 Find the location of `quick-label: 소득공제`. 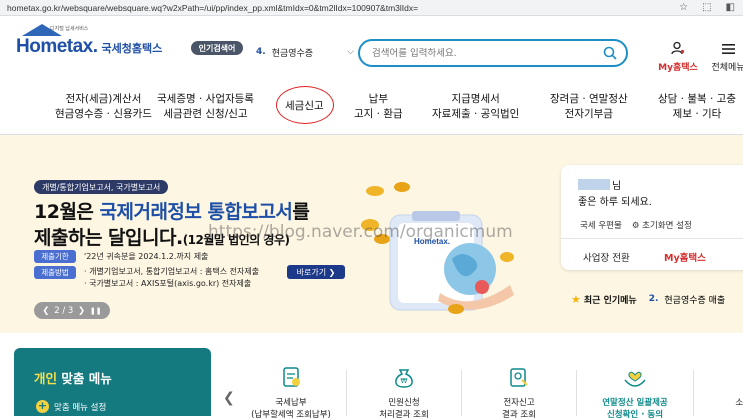

quick-label: 소득공제 is located at coordinates (739, 403).